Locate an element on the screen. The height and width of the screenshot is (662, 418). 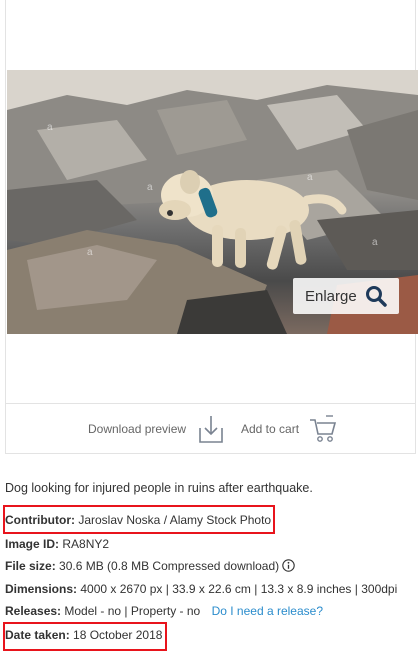
image-id-value: RA8NY2 is located at coordinates (86, 544).